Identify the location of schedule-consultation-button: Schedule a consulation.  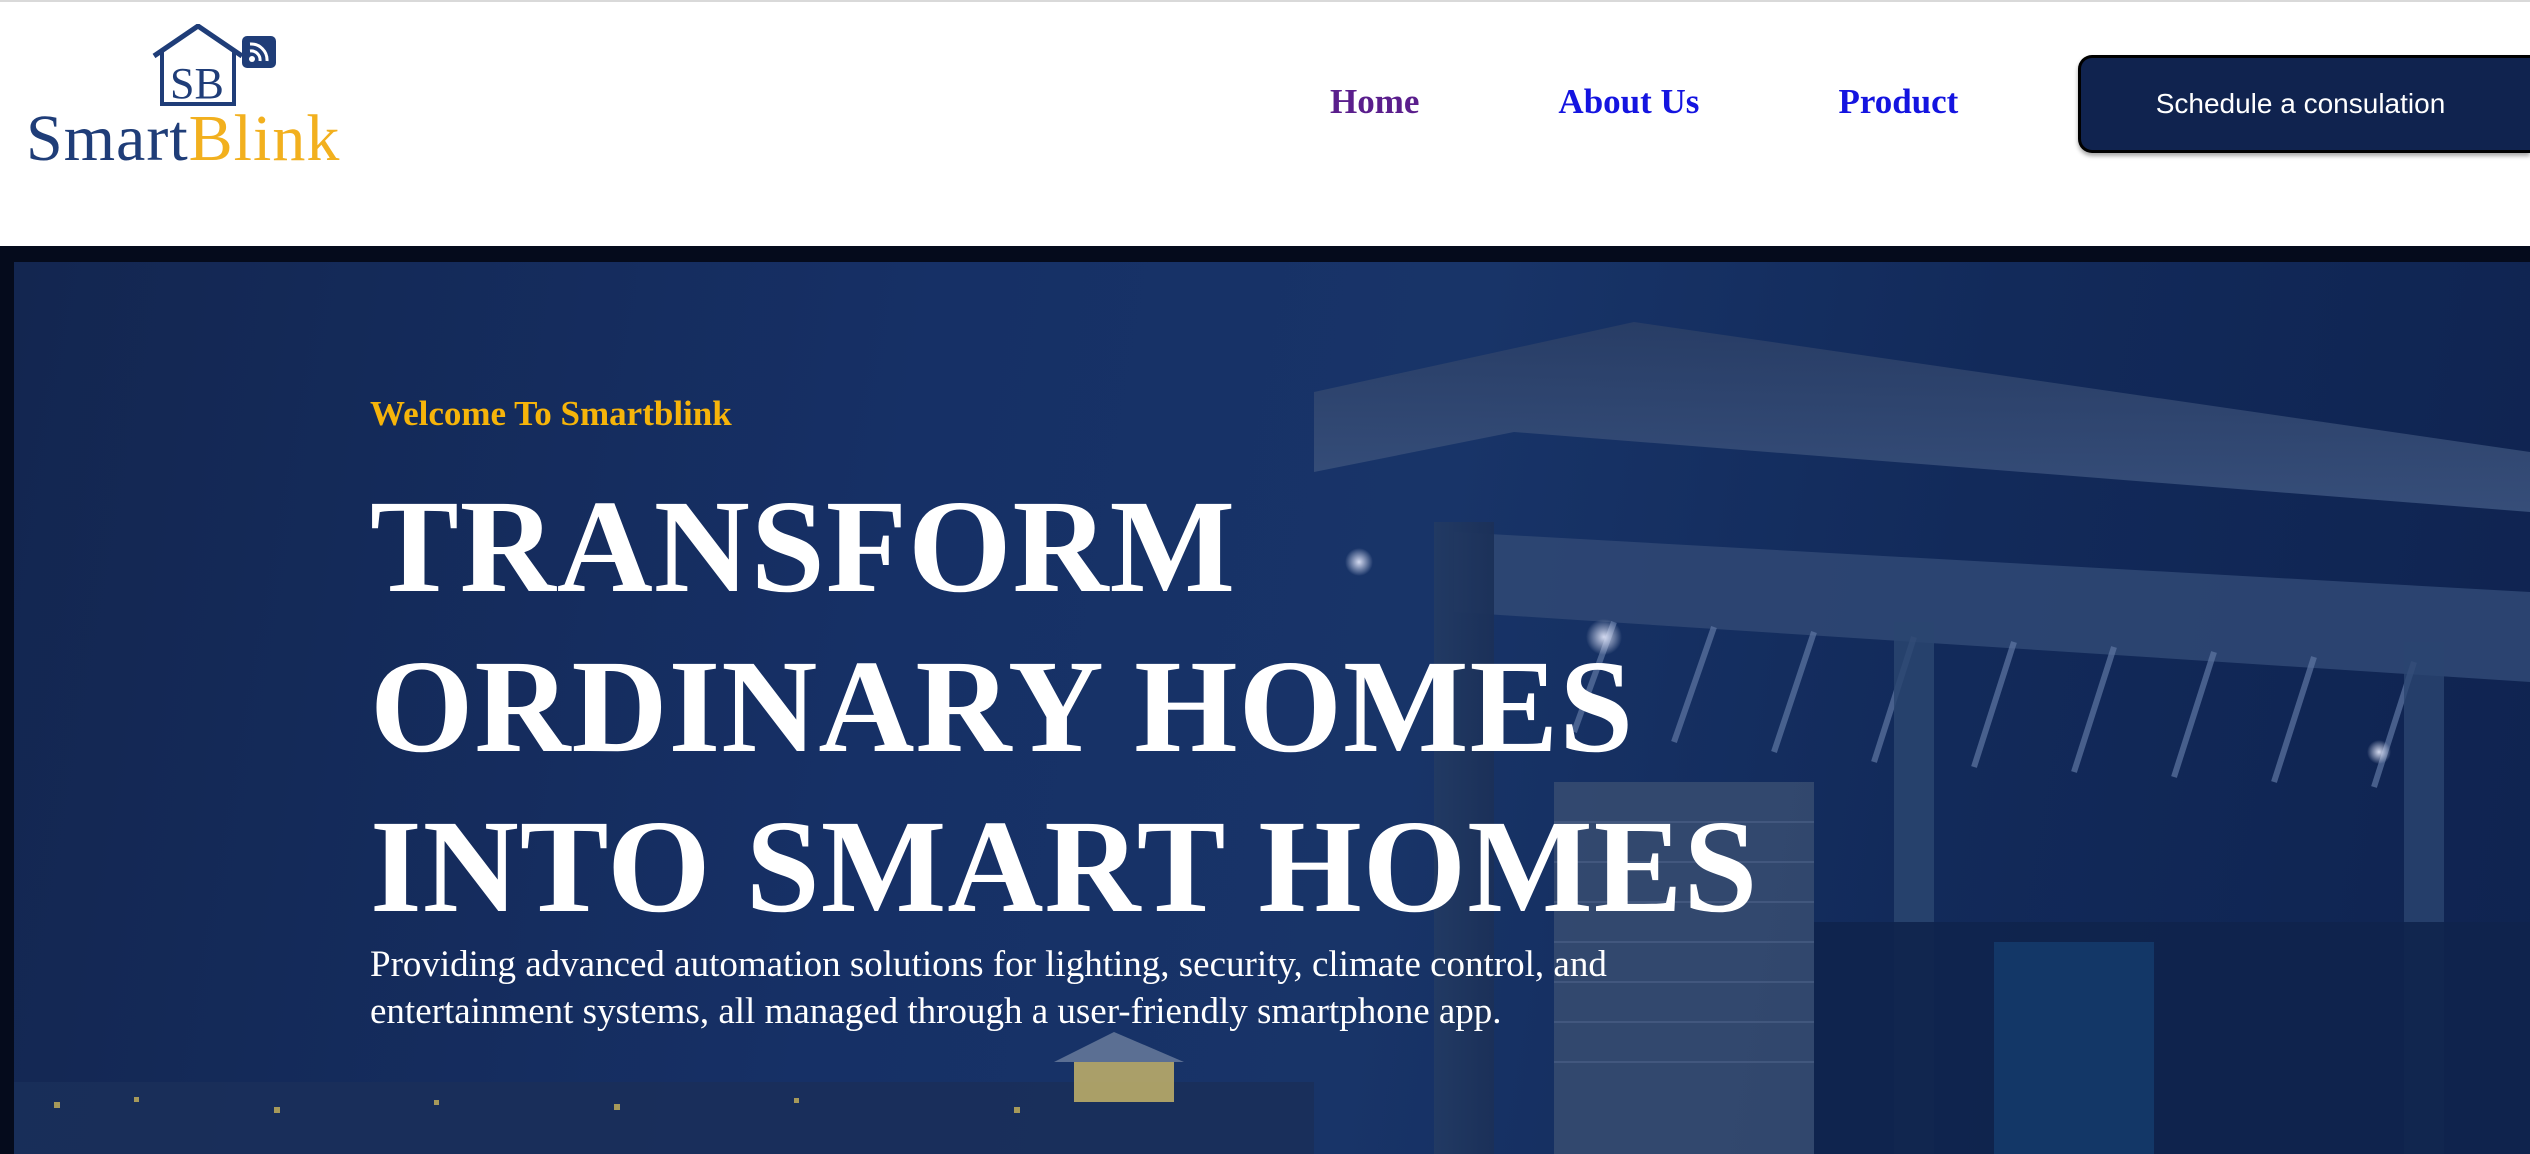
(2304, 104).